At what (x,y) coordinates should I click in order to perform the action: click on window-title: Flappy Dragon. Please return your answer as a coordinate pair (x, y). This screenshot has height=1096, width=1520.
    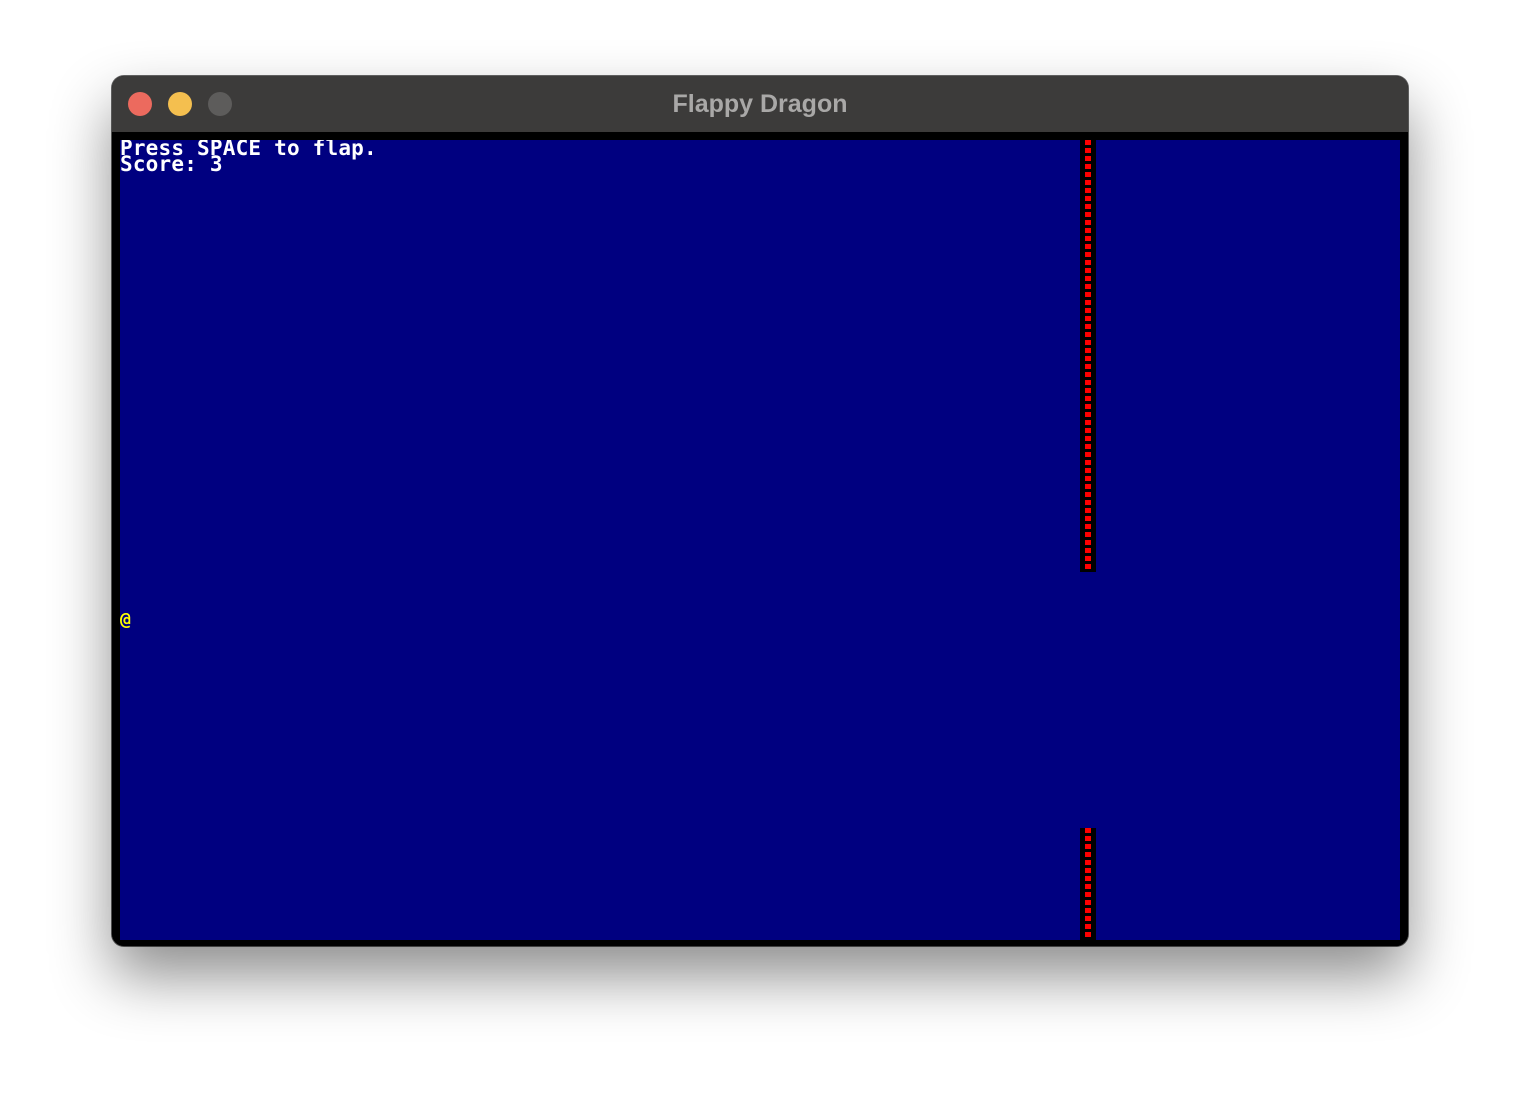
    Looking at the image, I should click on (760, 104).